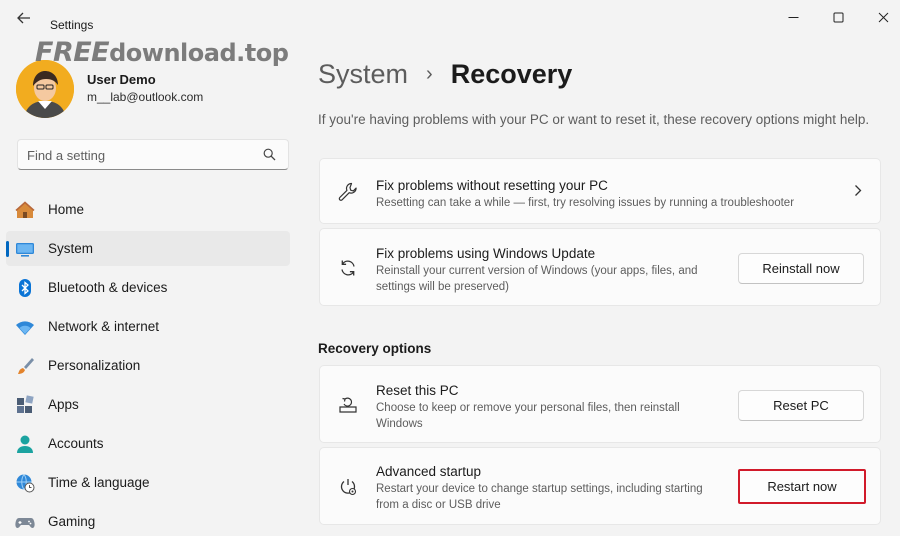 The image size is (900, 536). Describe the element at coordinates (375, 348) in the screenshot. I see `section-title: Recovery options` at that location.